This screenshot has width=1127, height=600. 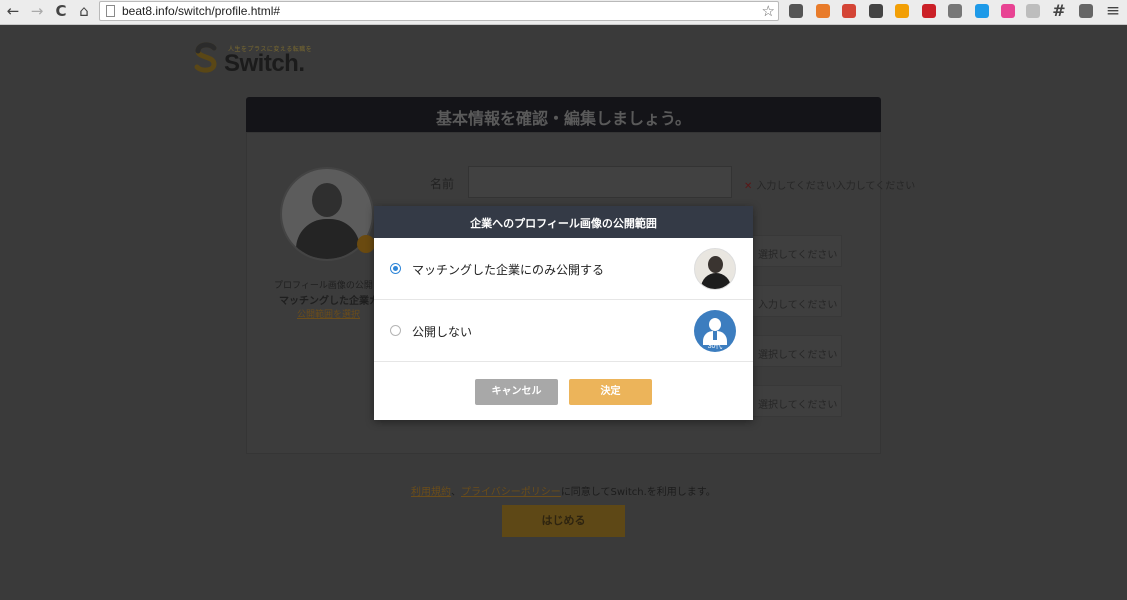 I want to click on address-bar: beat8.info/switch/profile.html# ☆, so click(x=439, y=11).